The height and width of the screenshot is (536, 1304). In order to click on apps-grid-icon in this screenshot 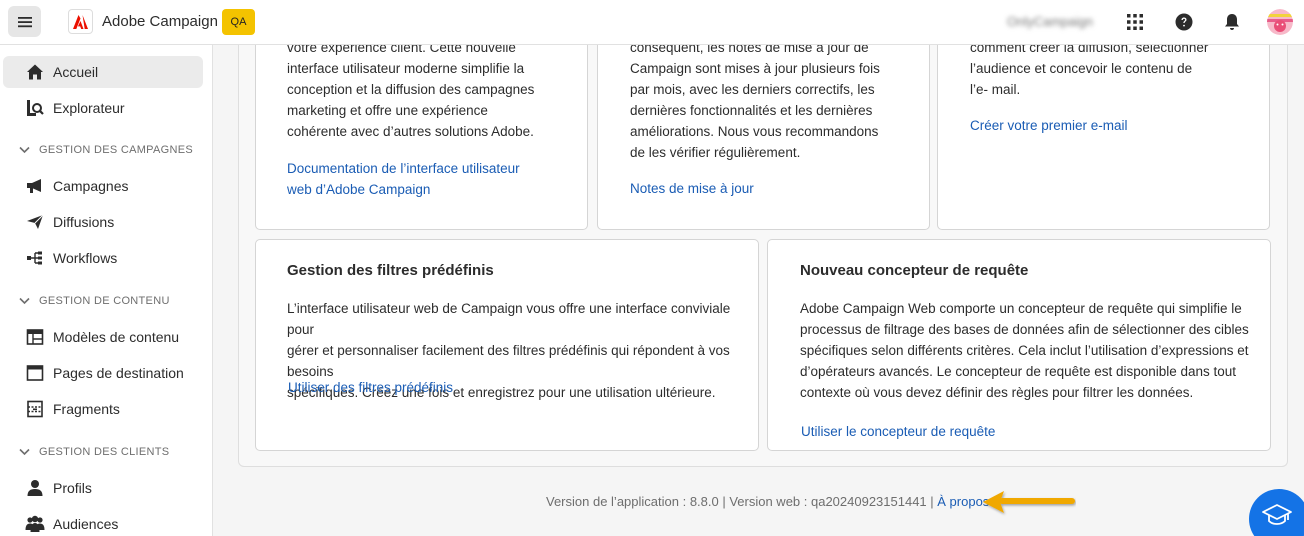, I will do `click(1135, 22)`.